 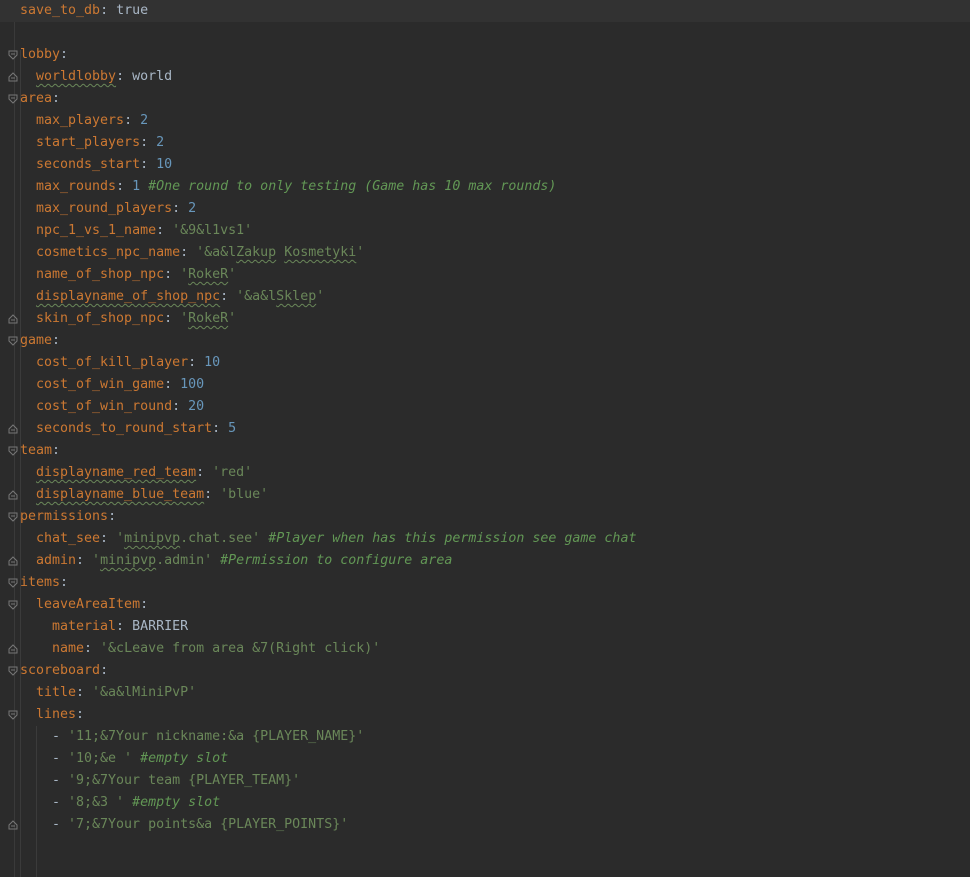 I want to click on yaml-key: cost_of_win_game, so click(x=100, y=384).